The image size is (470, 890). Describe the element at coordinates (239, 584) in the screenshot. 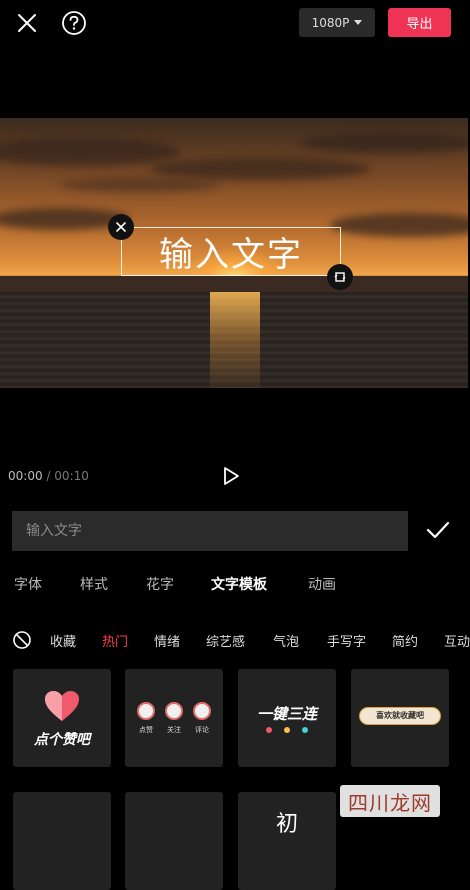

I see `tab-text-template: 文字模板` at that location.